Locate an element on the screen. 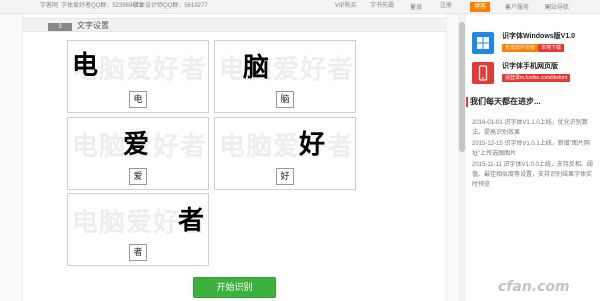 The width and height of the screenshot is (600, 301). char-card-3: 电脑爱好者 爱 爱 is located at coordinates (138, 153).